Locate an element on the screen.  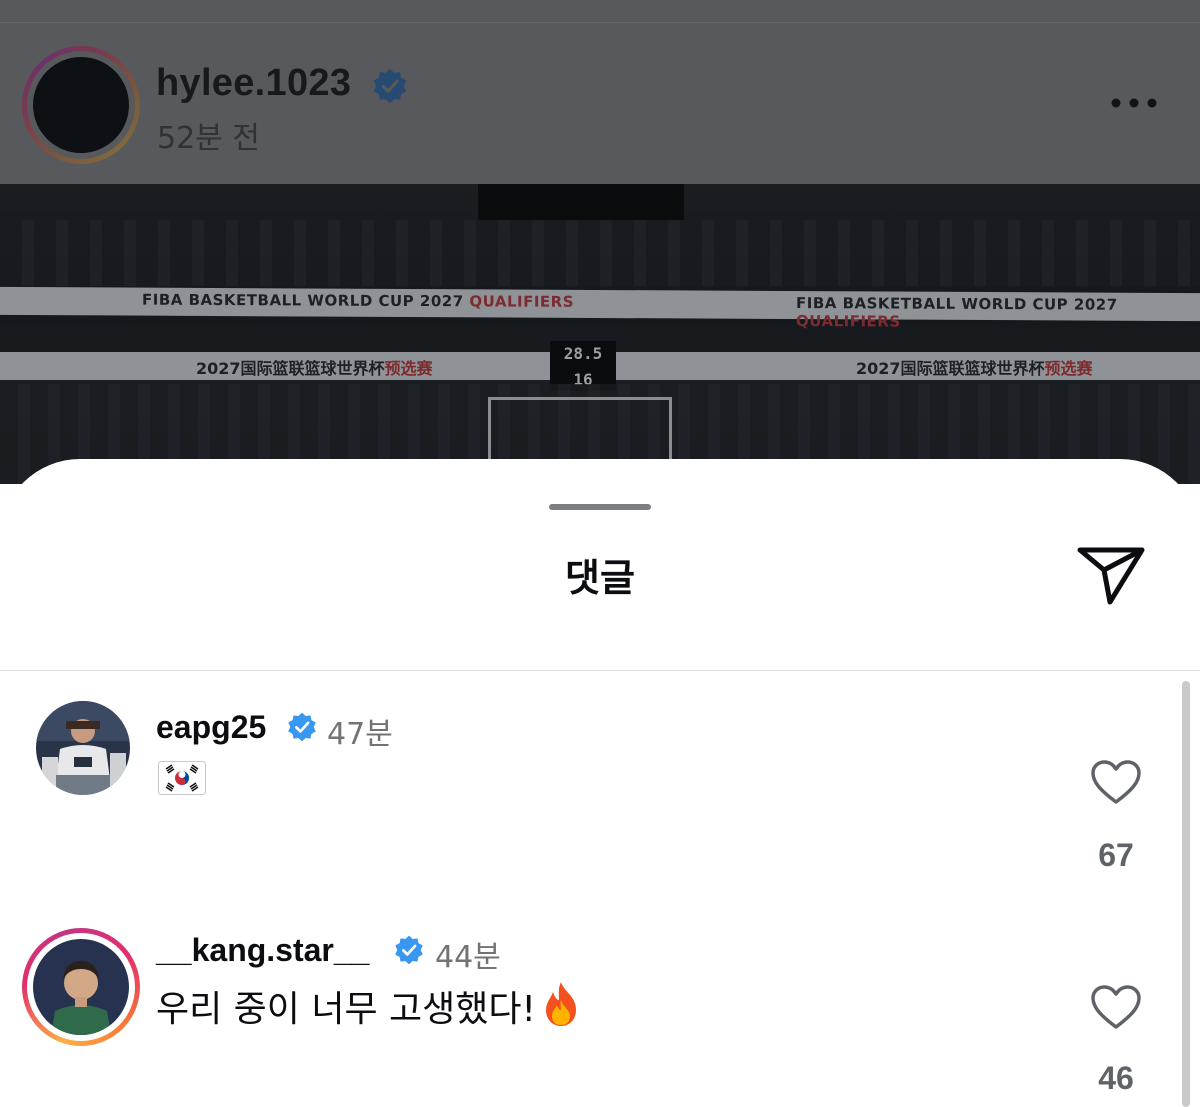
sheet-divider is located at coordinates (600, 670).